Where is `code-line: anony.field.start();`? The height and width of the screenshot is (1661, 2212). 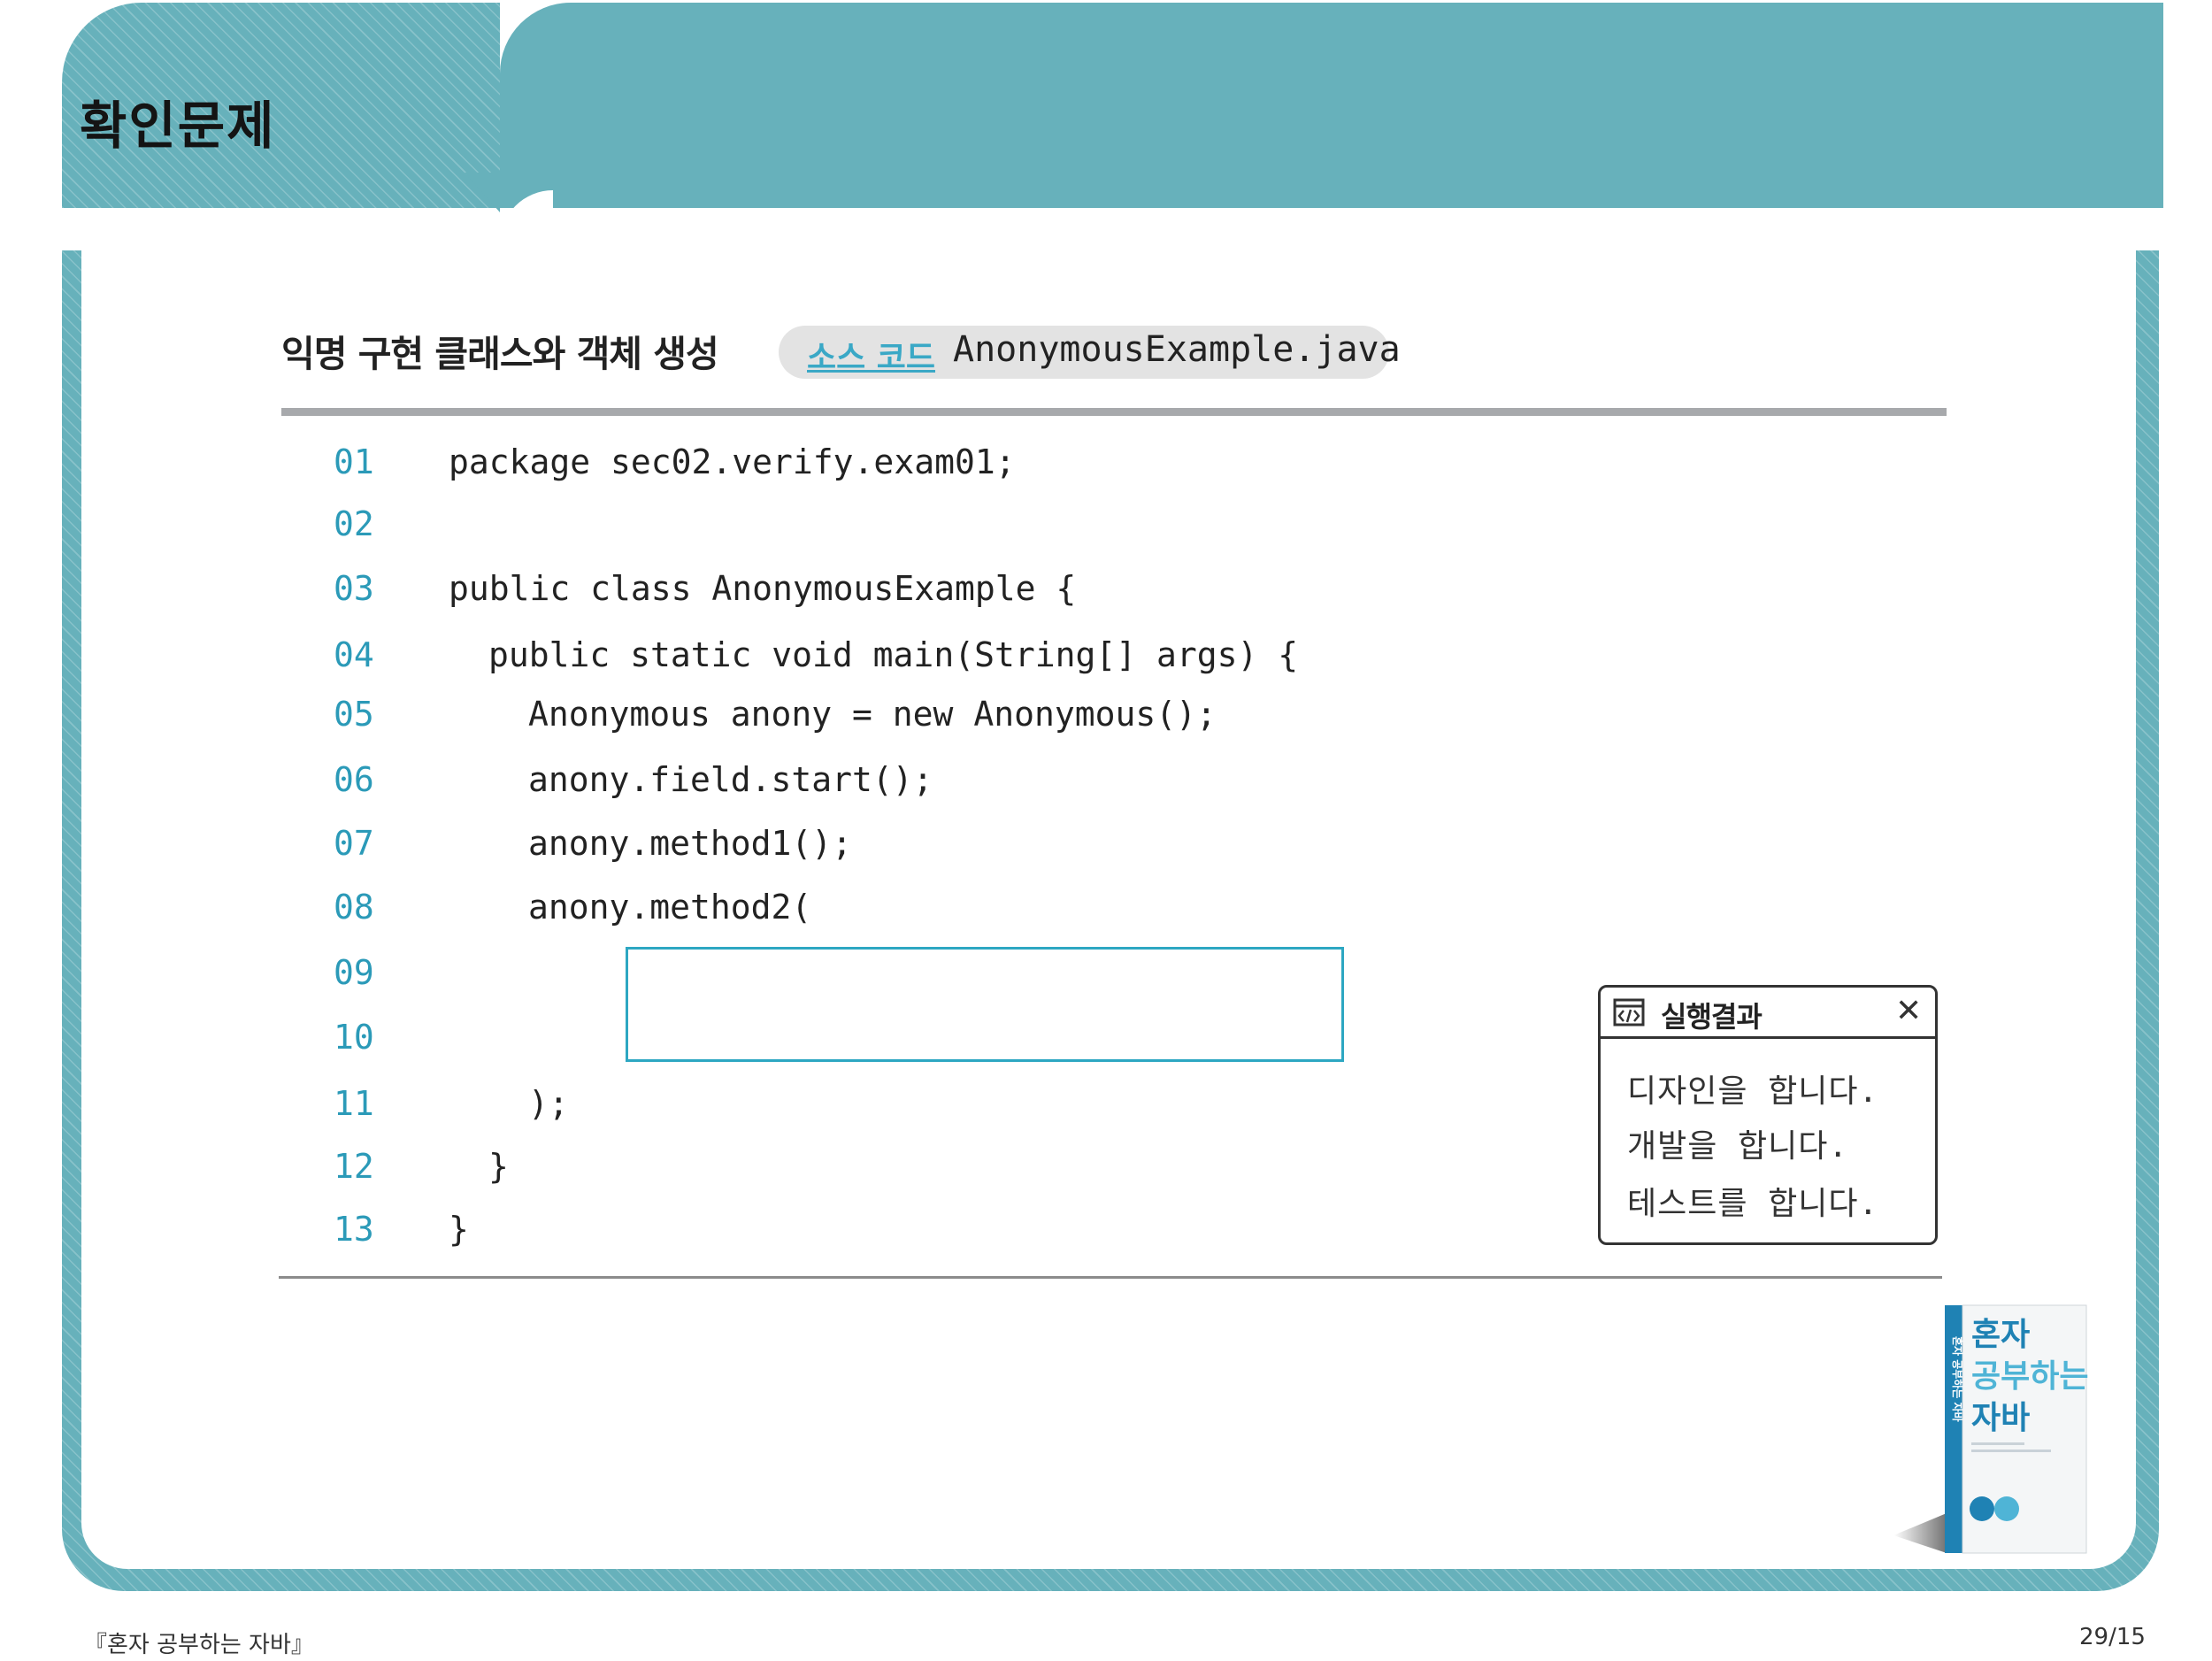
code-line: anony.field.start(); is located at coordinates (730, 779).